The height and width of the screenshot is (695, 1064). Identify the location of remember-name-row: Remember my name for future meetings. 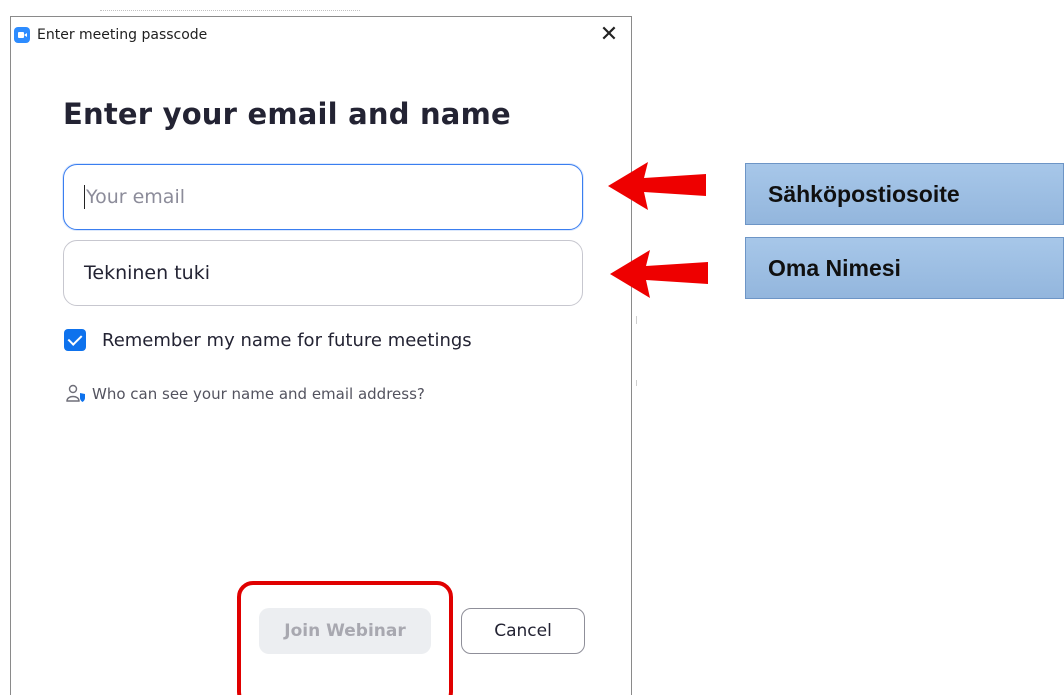
(268, 340).